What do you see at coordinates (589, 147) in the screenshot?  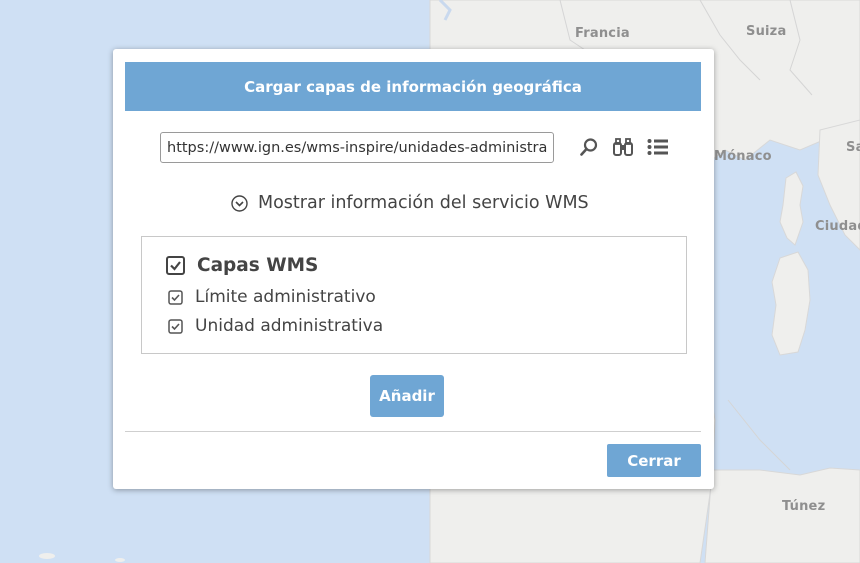 I see `search-icon` at bounding box center [589, 147].